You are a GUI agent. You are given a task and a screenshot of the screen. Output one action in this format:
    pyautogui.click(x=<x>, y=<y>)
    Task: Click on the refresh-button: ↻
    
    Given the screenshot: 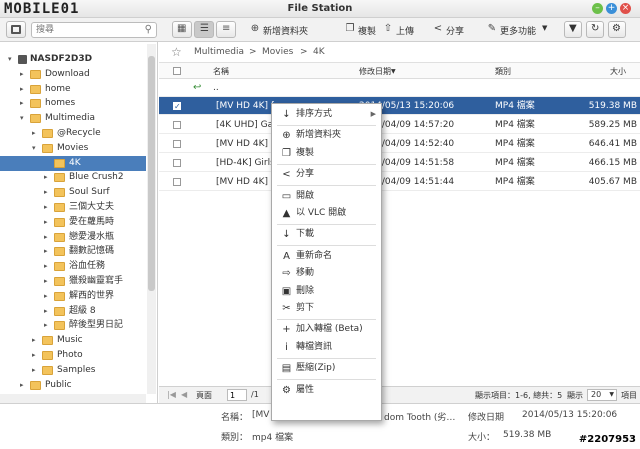 What is the action you would take?
    pyautogui.click(x=595, y=29)
    